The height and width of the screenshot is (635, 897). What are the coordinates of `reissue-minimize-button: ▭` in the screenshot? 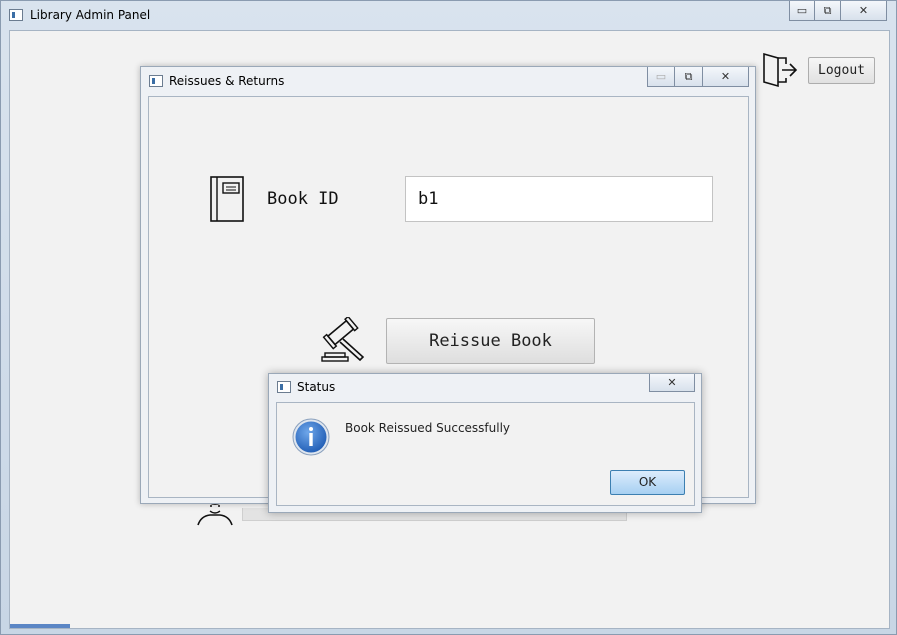 It's located at (661, 77).